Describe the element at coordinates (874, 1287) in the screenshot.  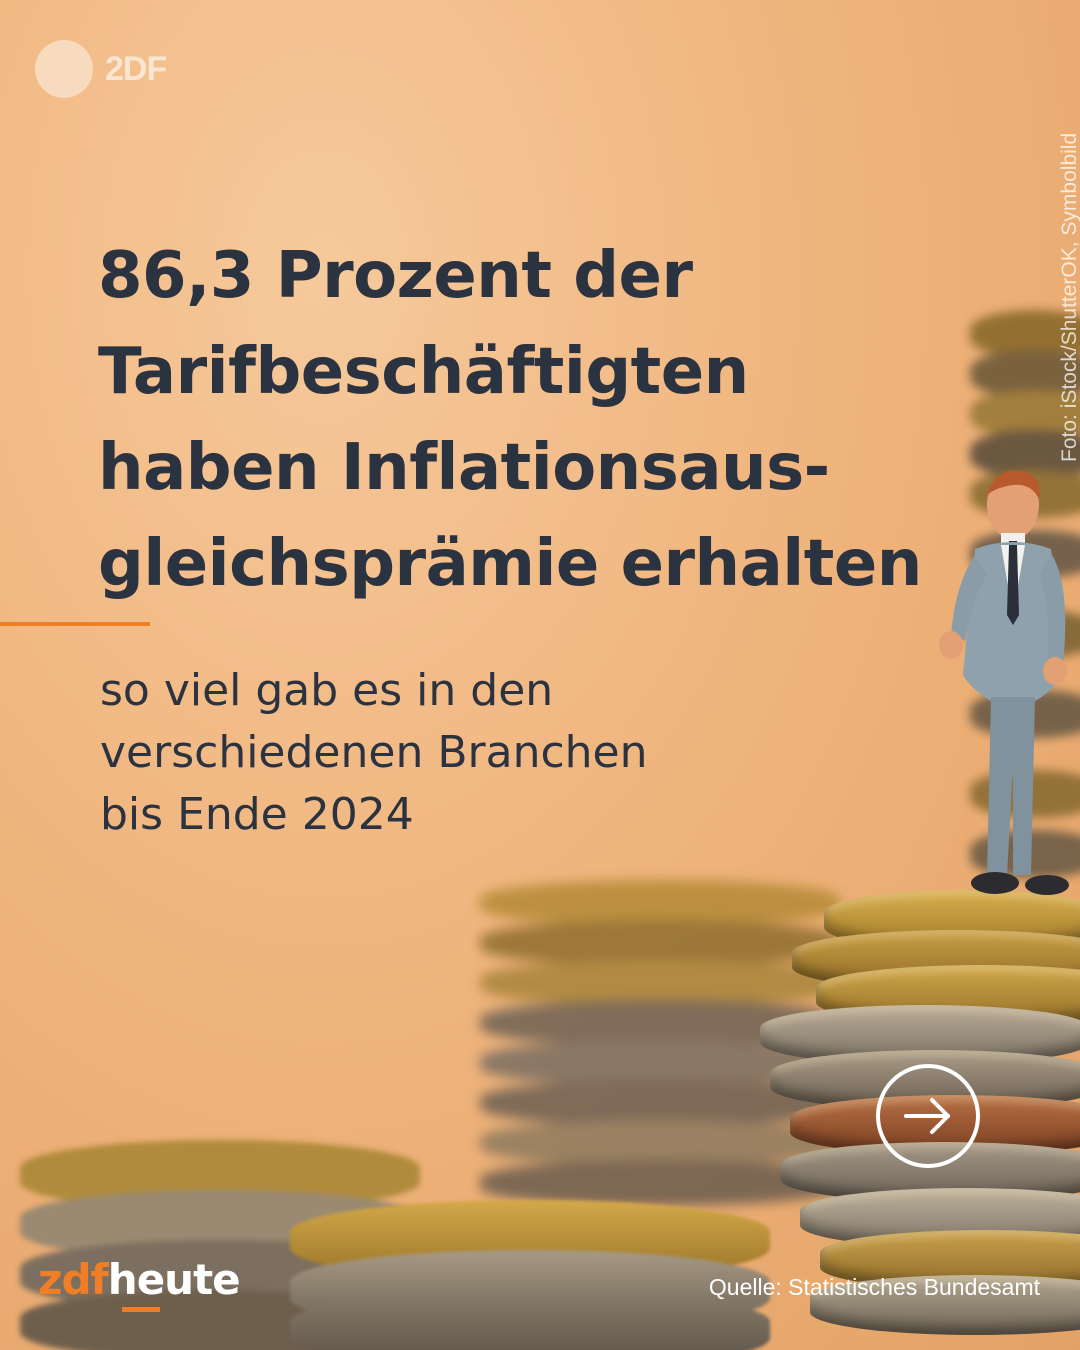
I see `source-note: Quelle: Statistisches Bundesamt` at that location.